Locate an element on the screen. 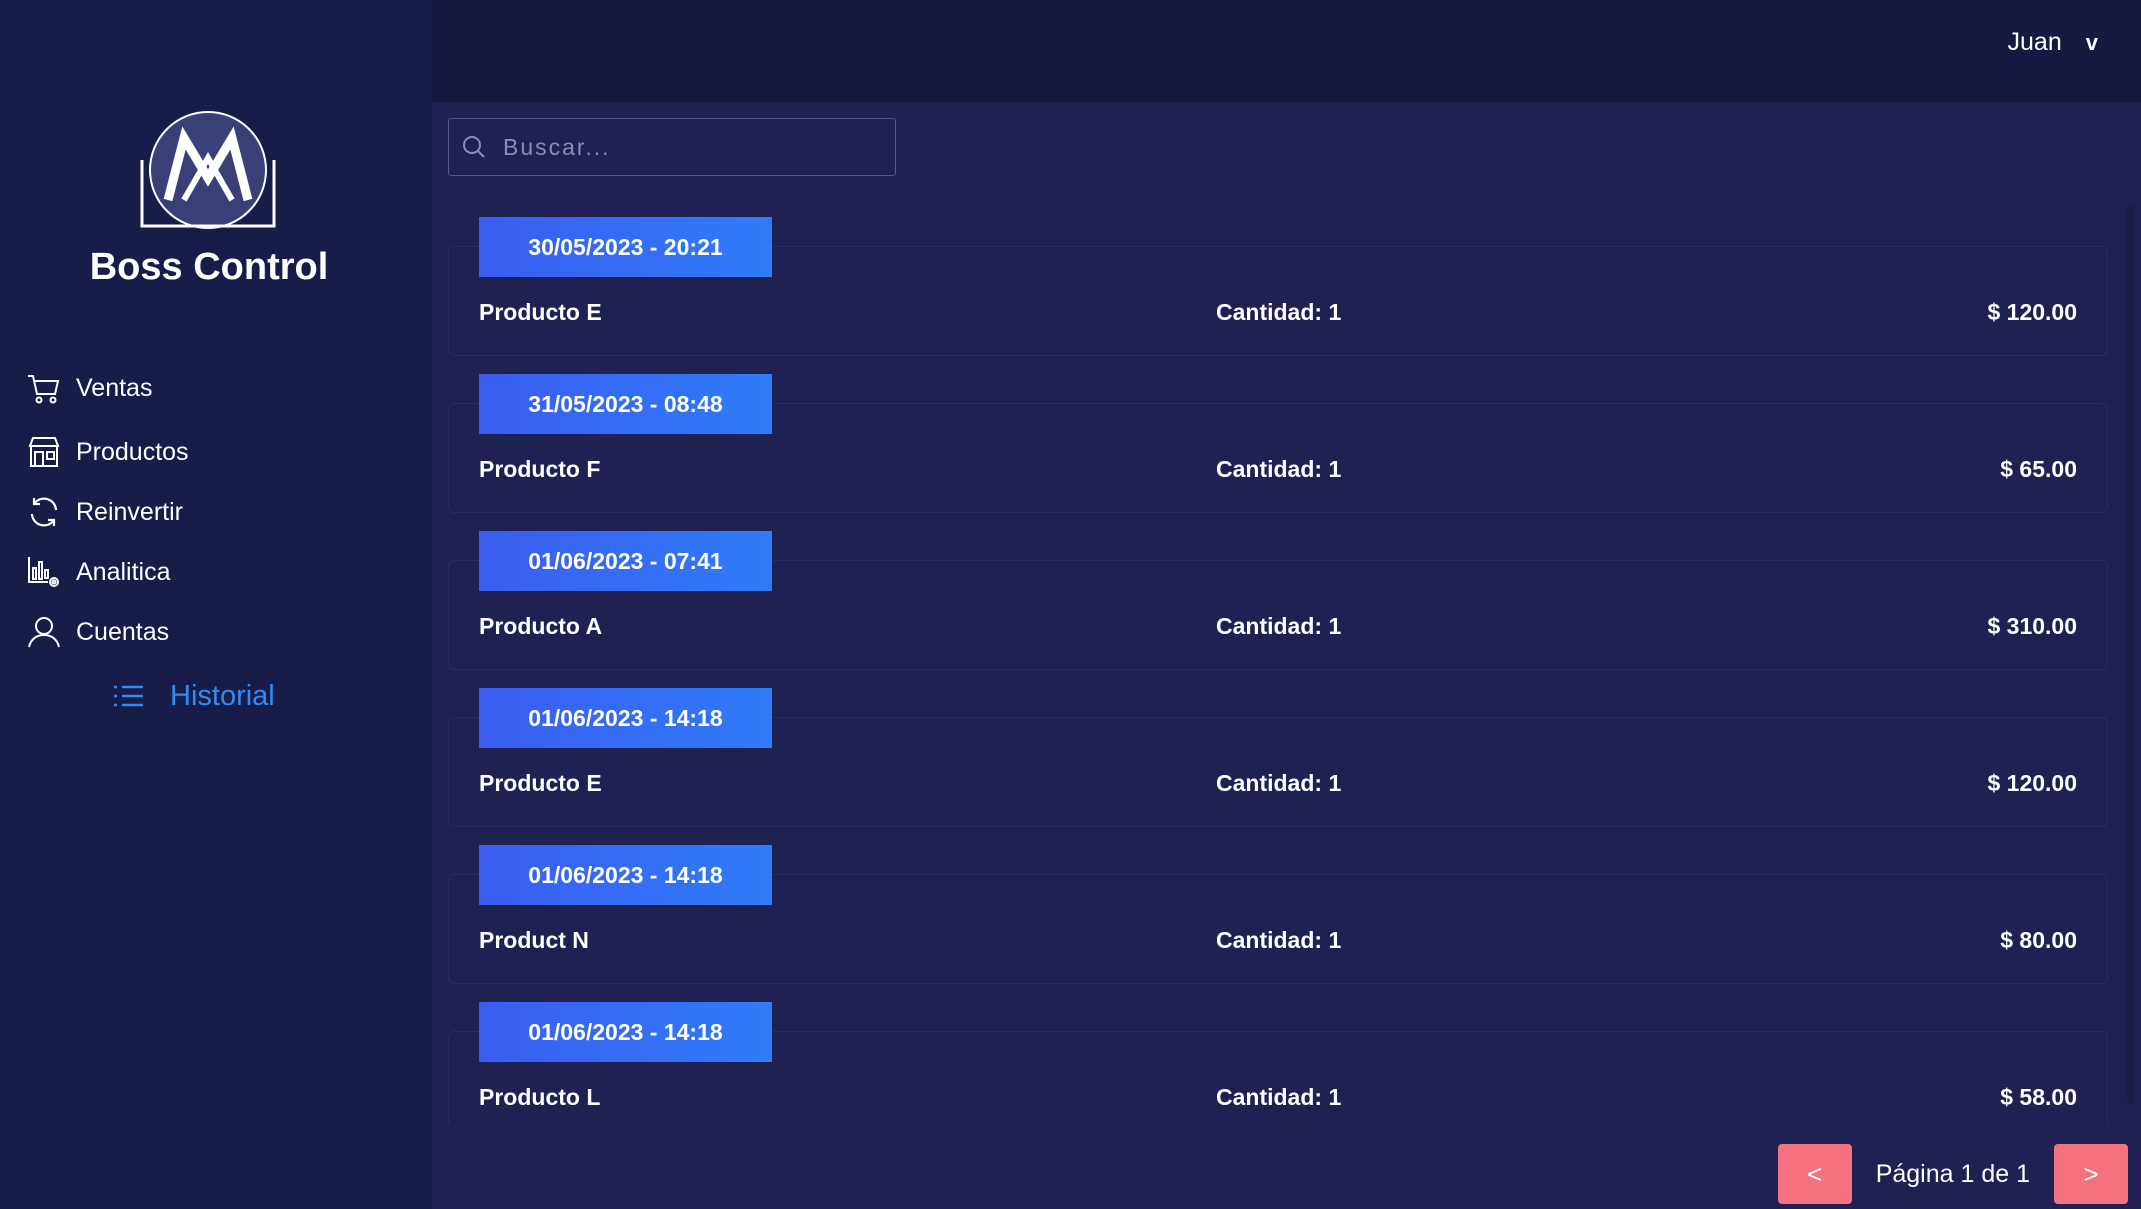  search-box is located at coordinates (672, 147).